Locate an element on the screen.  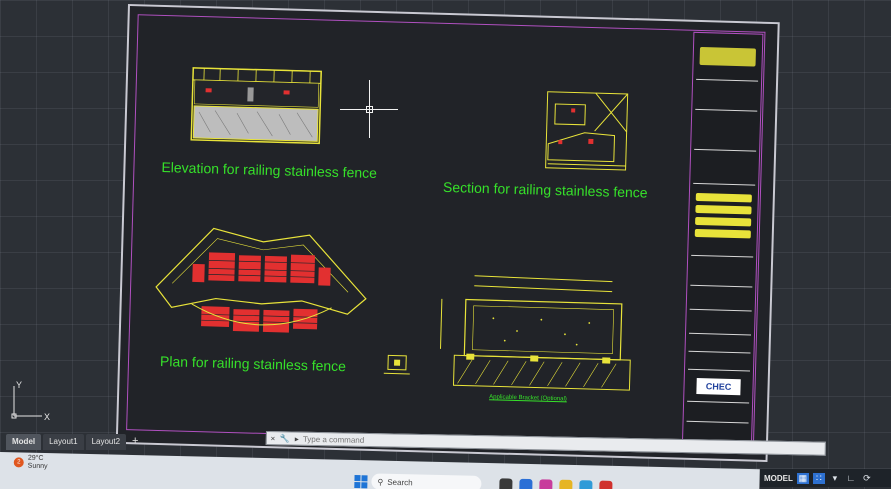
polar-icon: ⟳ is located at coordinates (867, 478).